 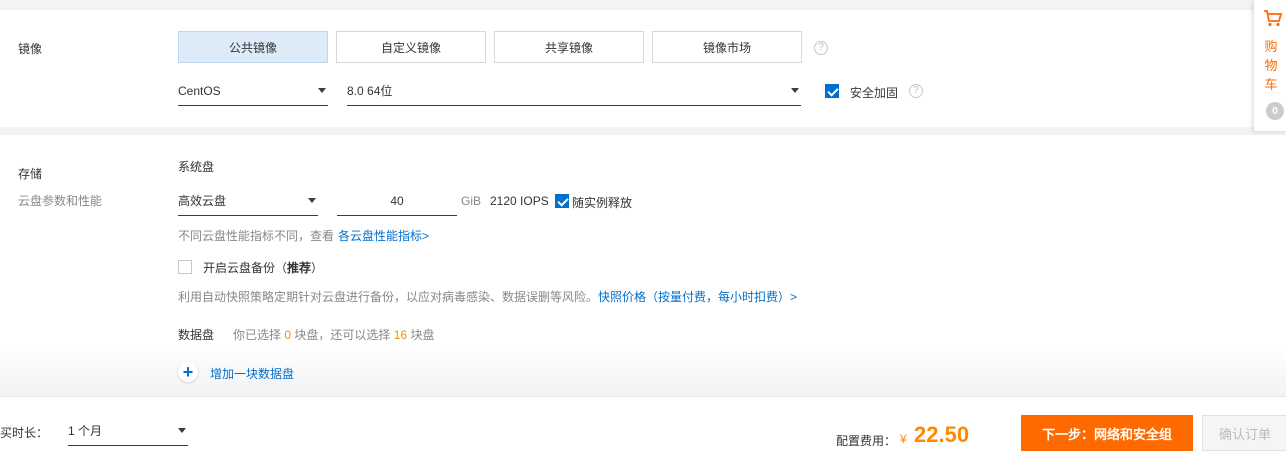 What do you see at coordinates (388, 297) in the screenshot?
I see `backup-description: 利用自动快照策略定期针对云盘进行备份，以应对病毒感染、数据误删等风险。` at bounding box center [388, 297].